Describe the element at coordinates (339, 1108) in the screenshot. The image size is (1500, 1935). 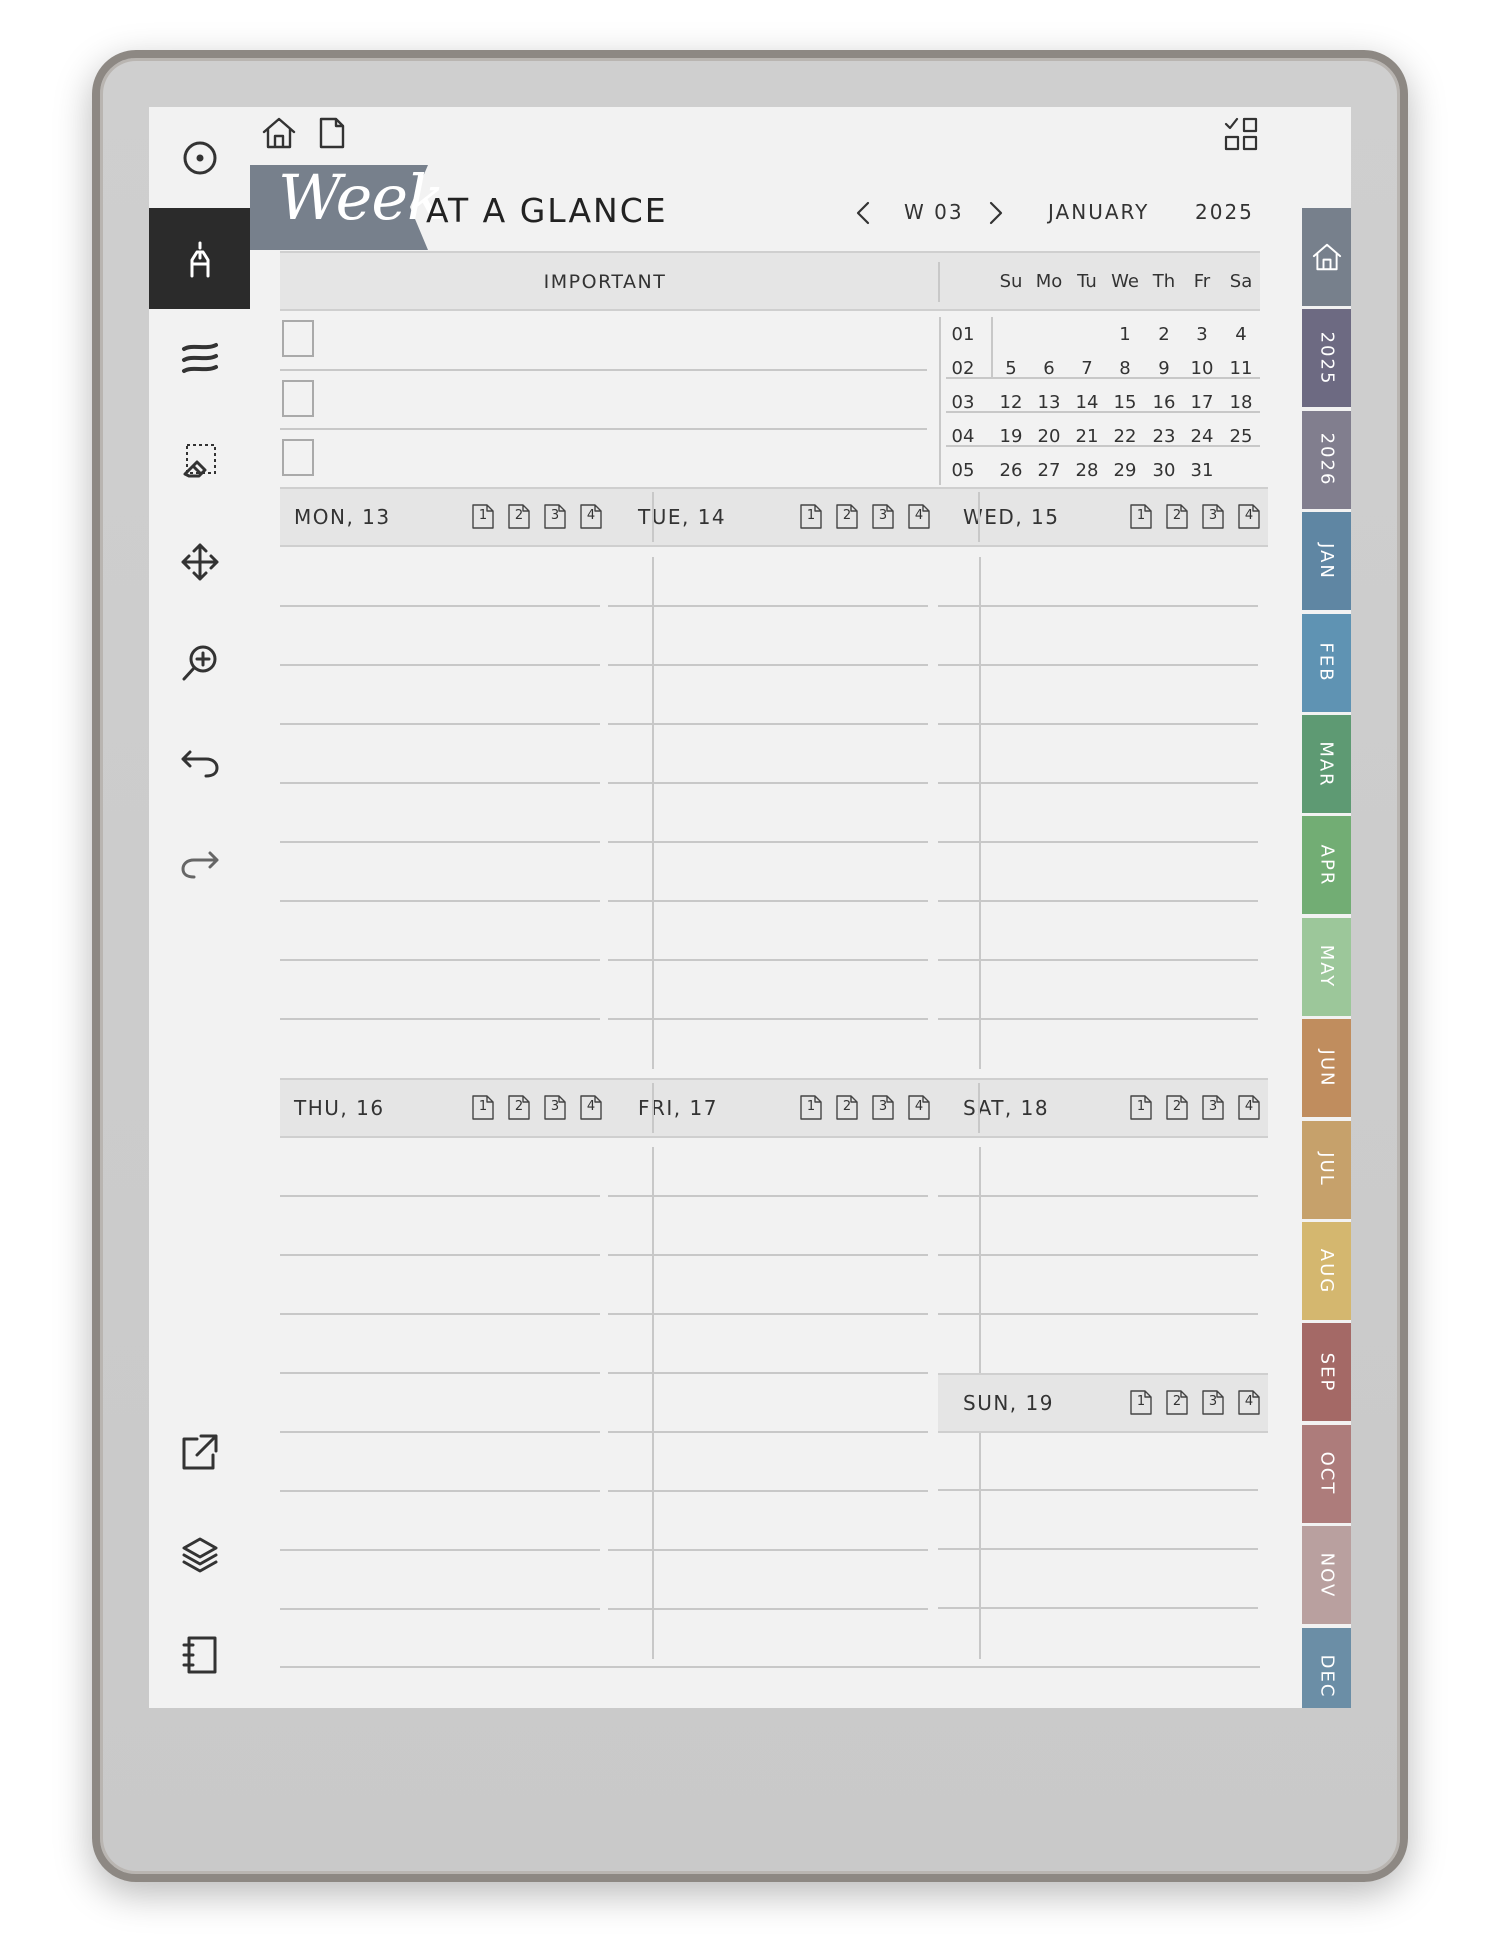
I see `day-label: THU, 16` at that location.